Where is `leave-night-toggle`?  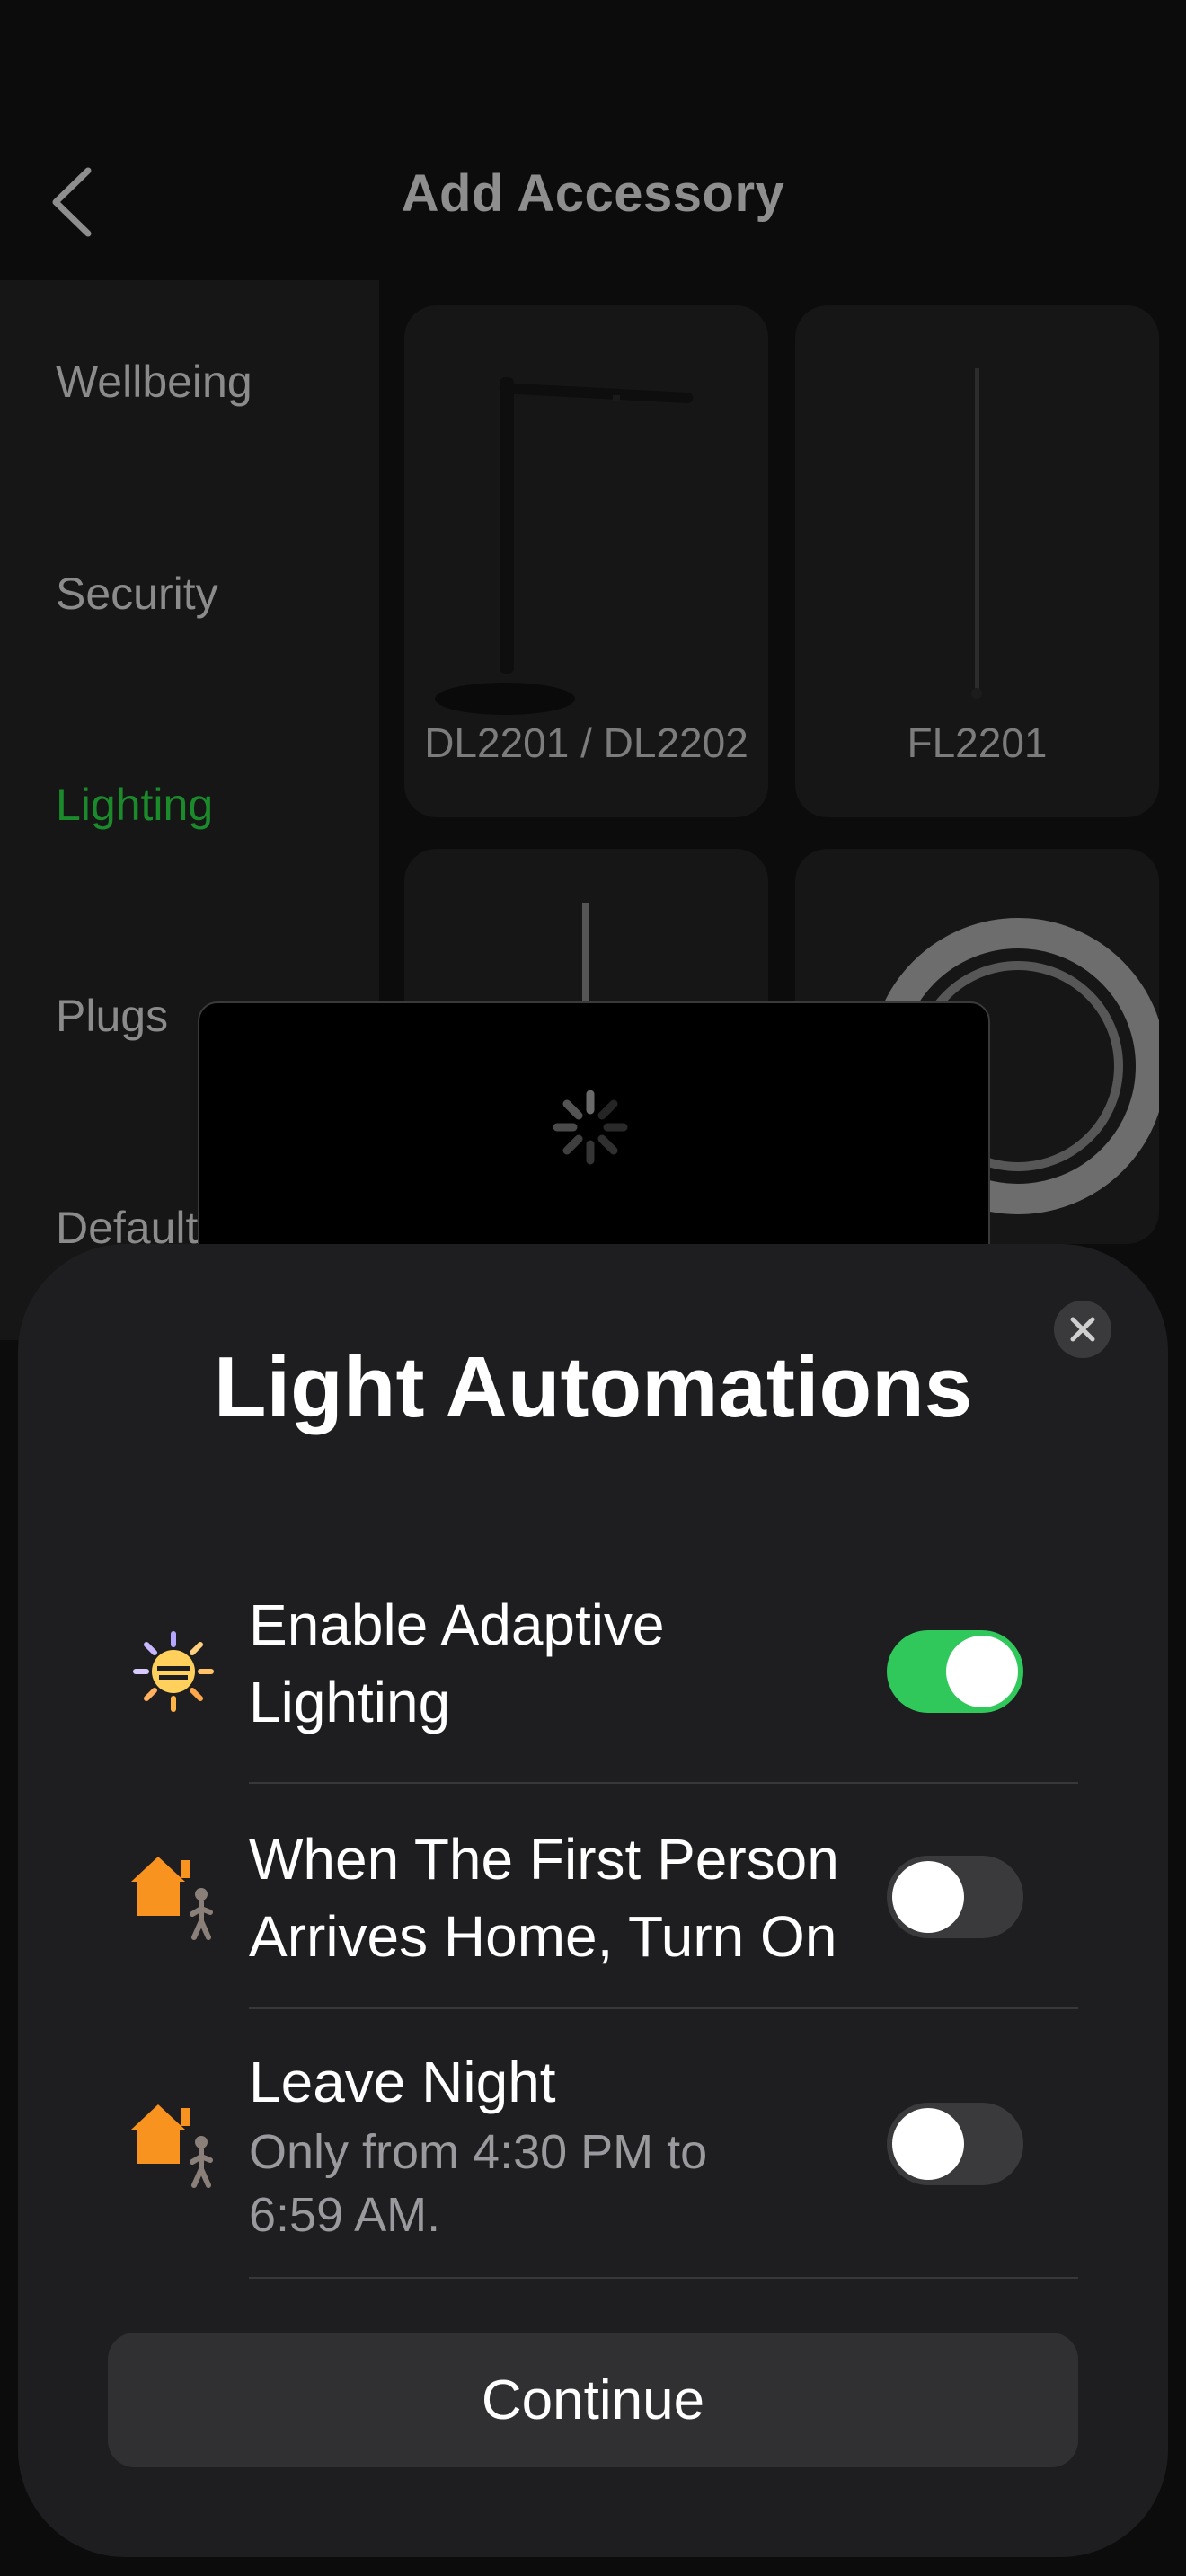
leave-night-toggle is located at coordinates (955, 2144).